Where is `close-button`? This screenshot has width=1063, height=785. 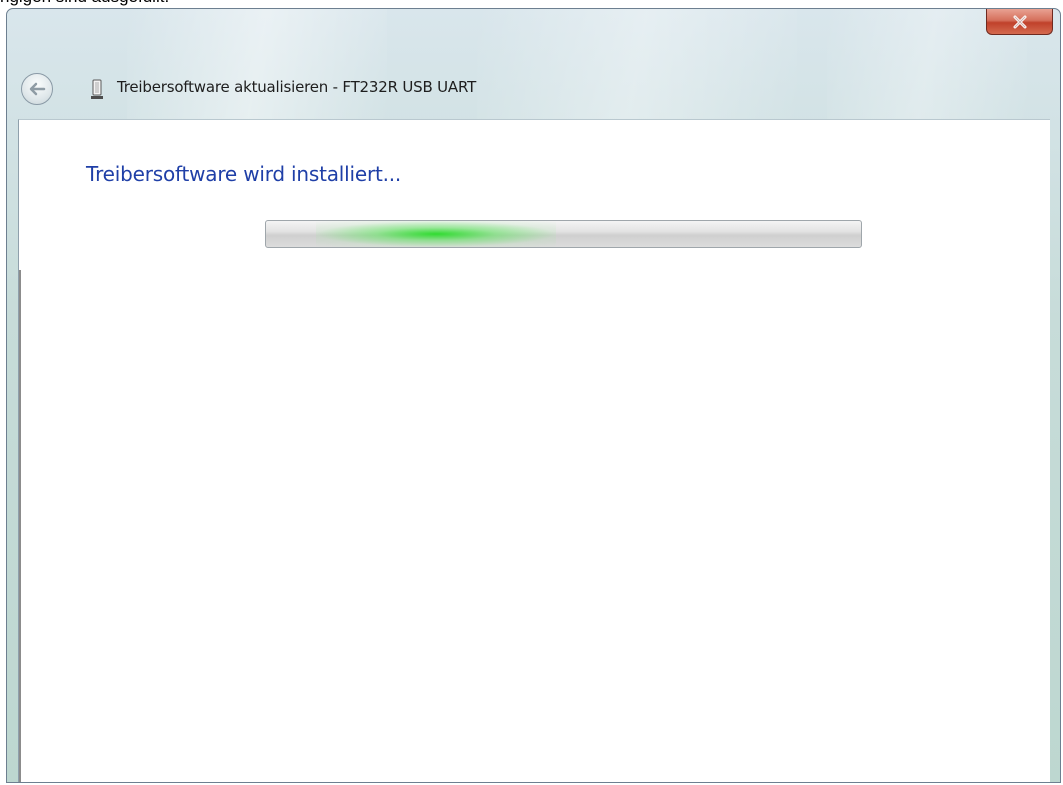
close-button is located at coordinates (1019, 22).